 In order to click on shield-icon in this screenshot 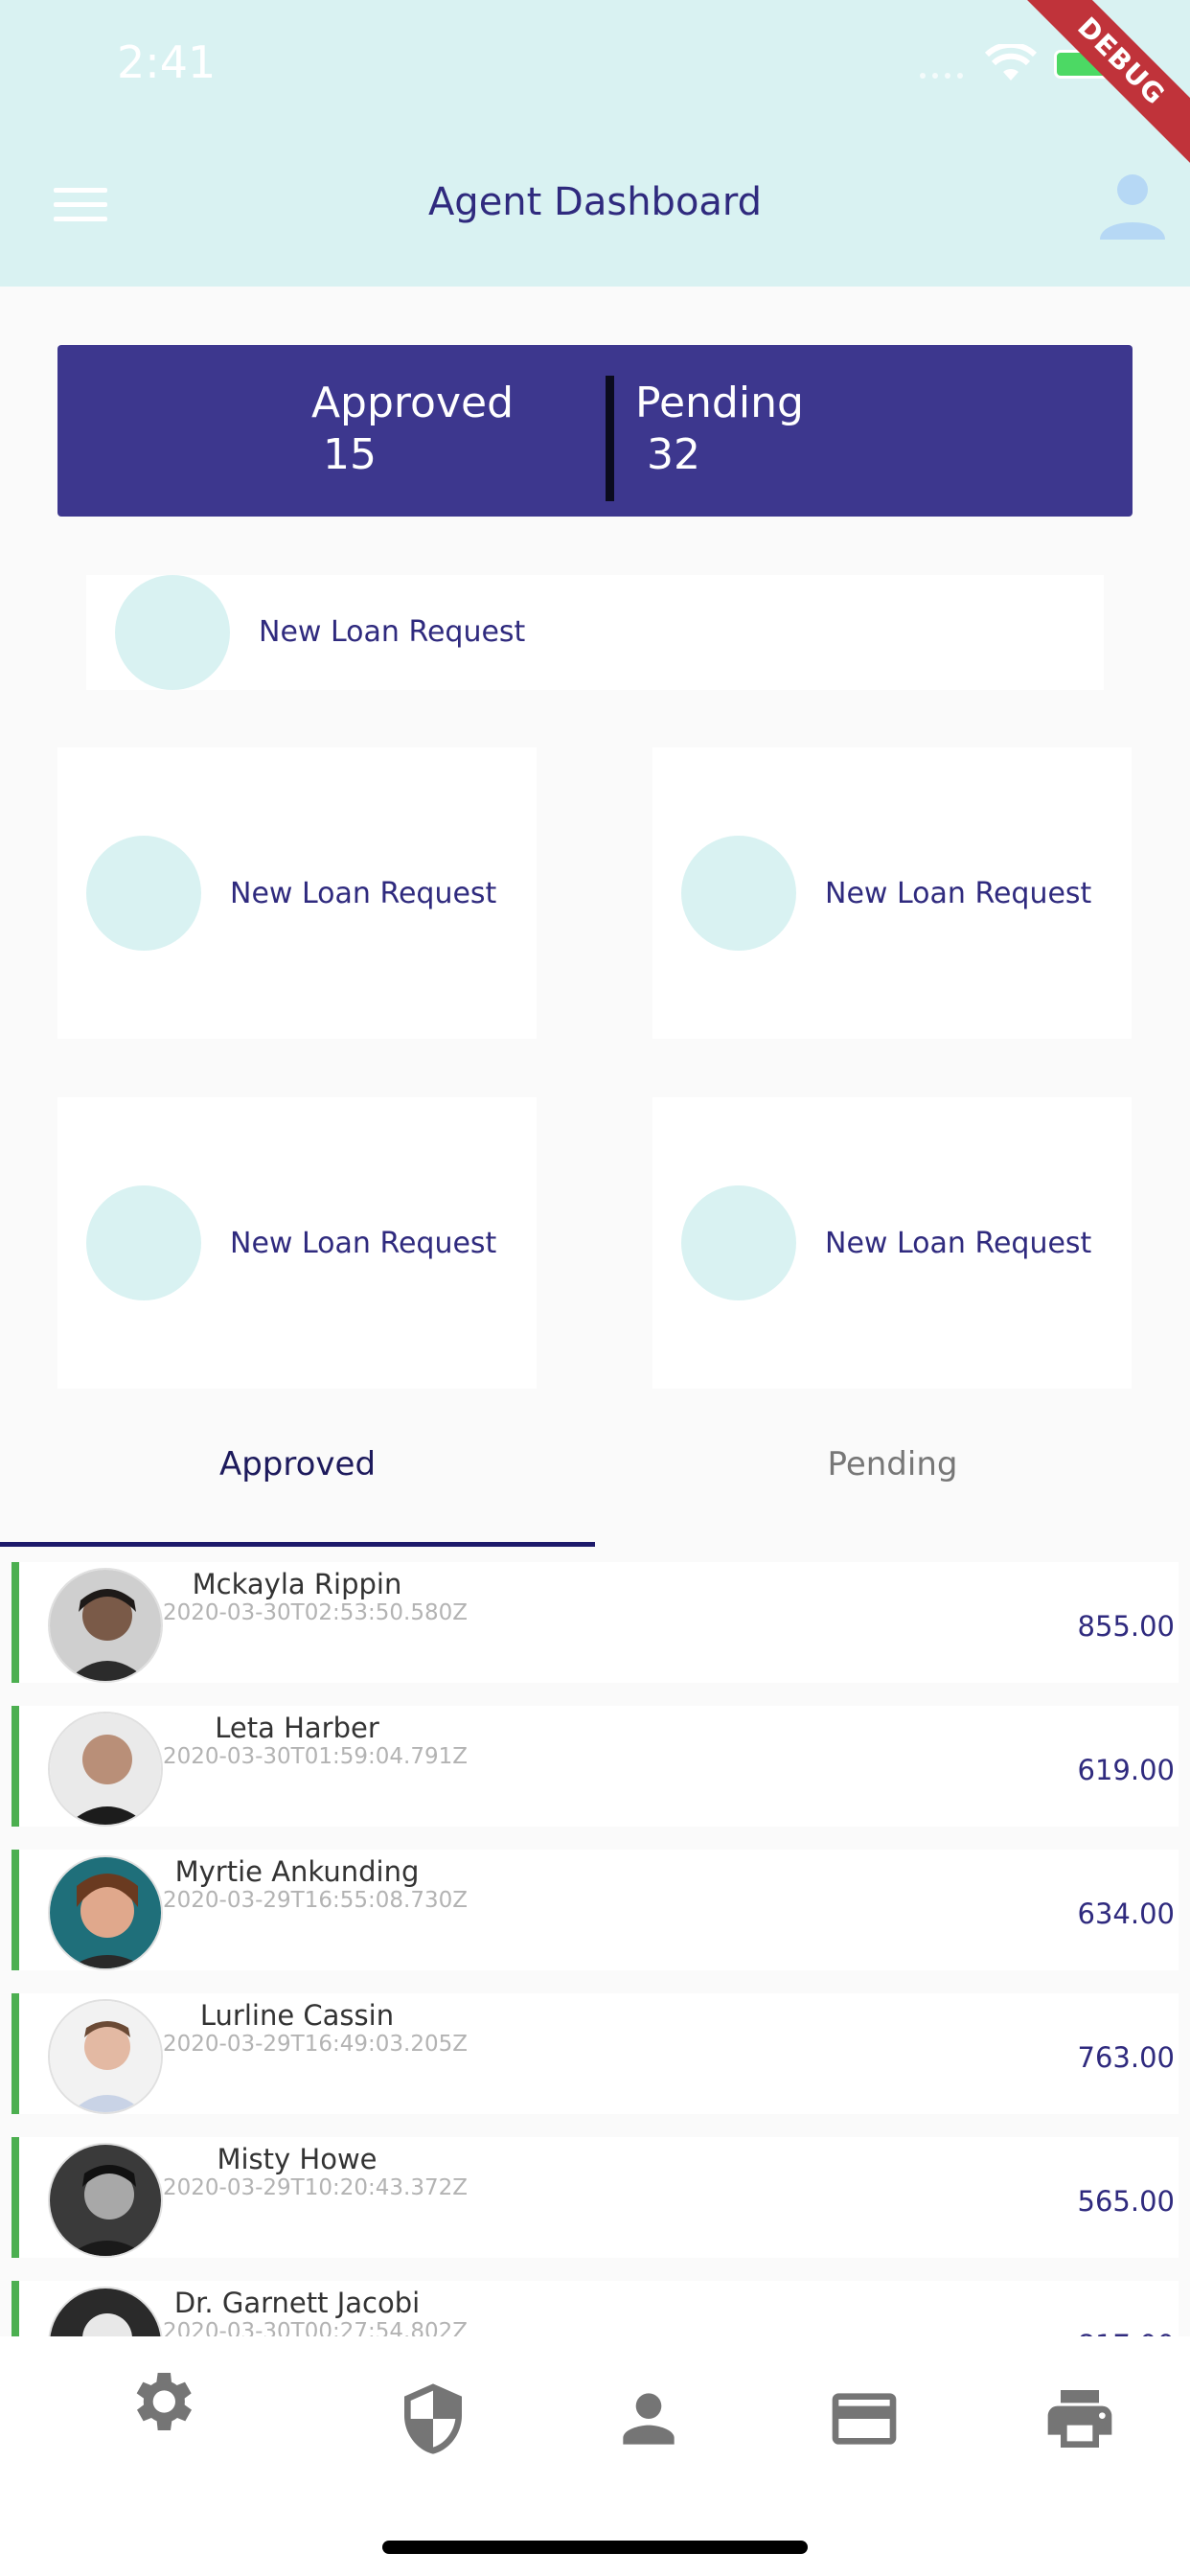, I will do `click(433, 2418)`.